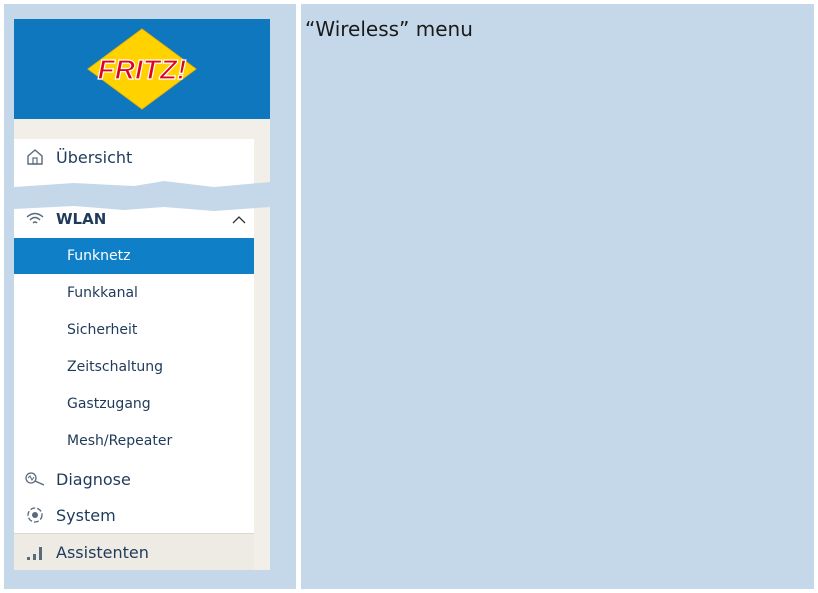 This screenshot has height=593, width=818. Describe the element at coordinates (134, 293) in the screenshot. I see `submenu-item-funkkanal: Funkkanal` at that location.